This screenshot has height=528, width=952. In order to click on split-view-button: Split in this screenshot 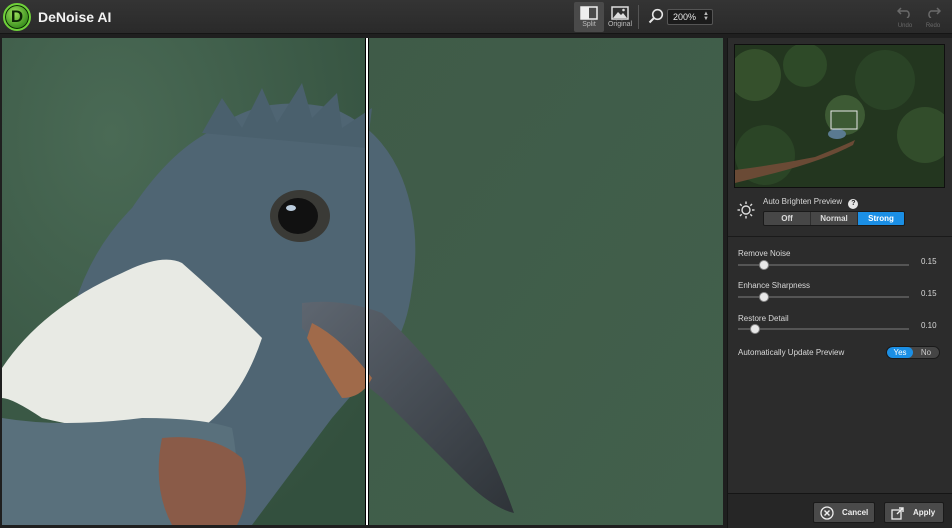, I will do `click(589, 17)`.